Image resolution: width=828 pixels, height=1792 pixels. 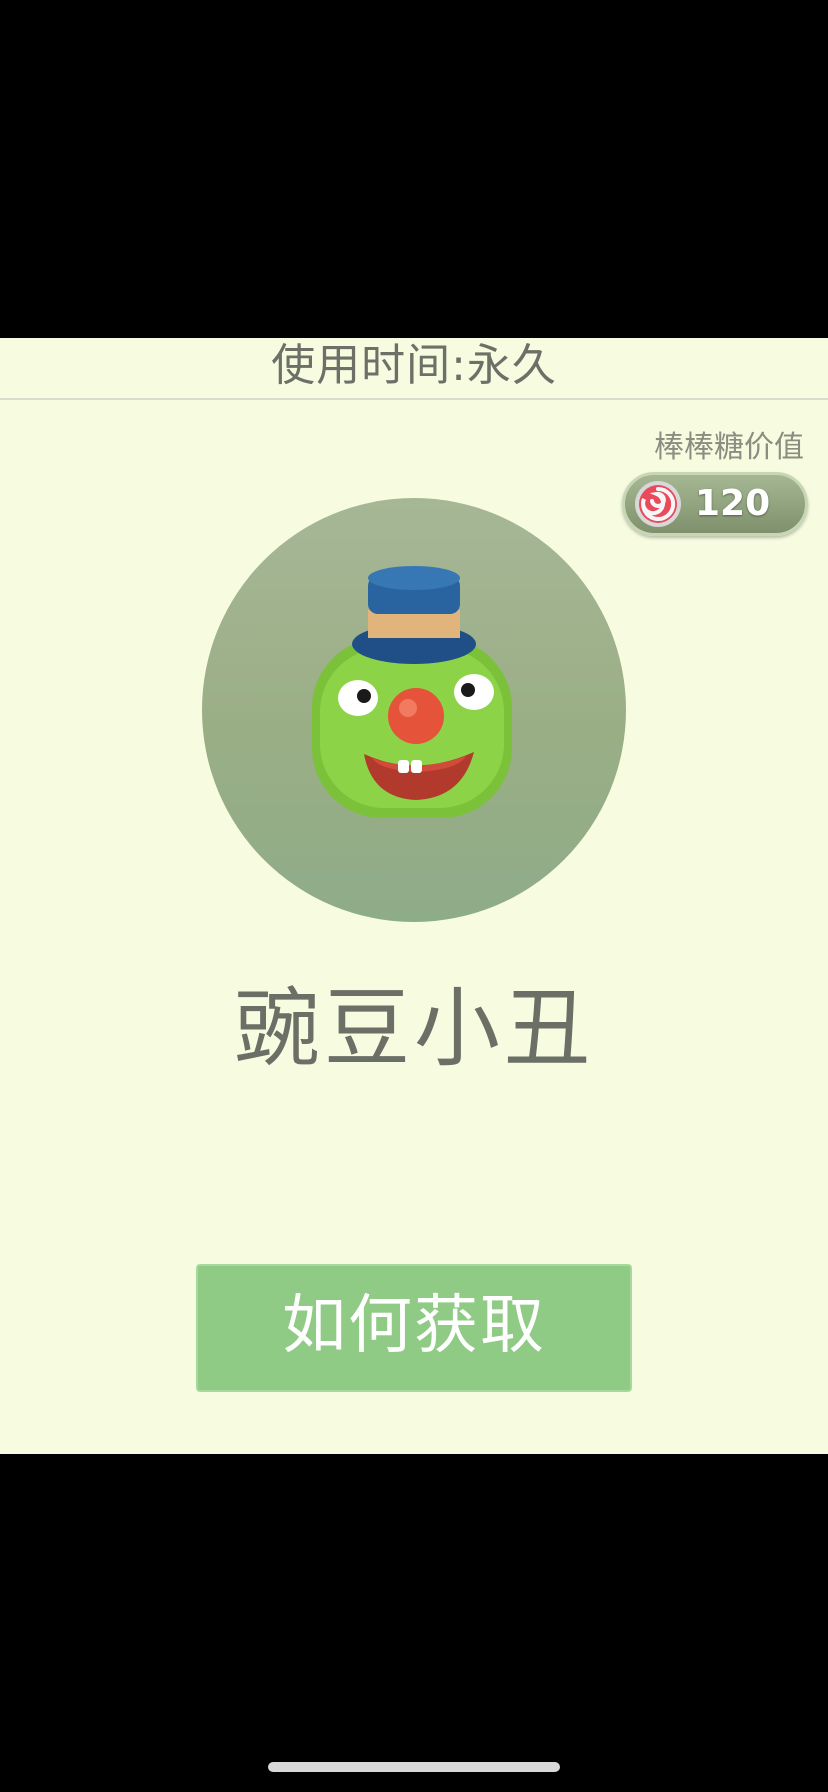 I want to click on avatar-circle, so click(x=414, y=710).